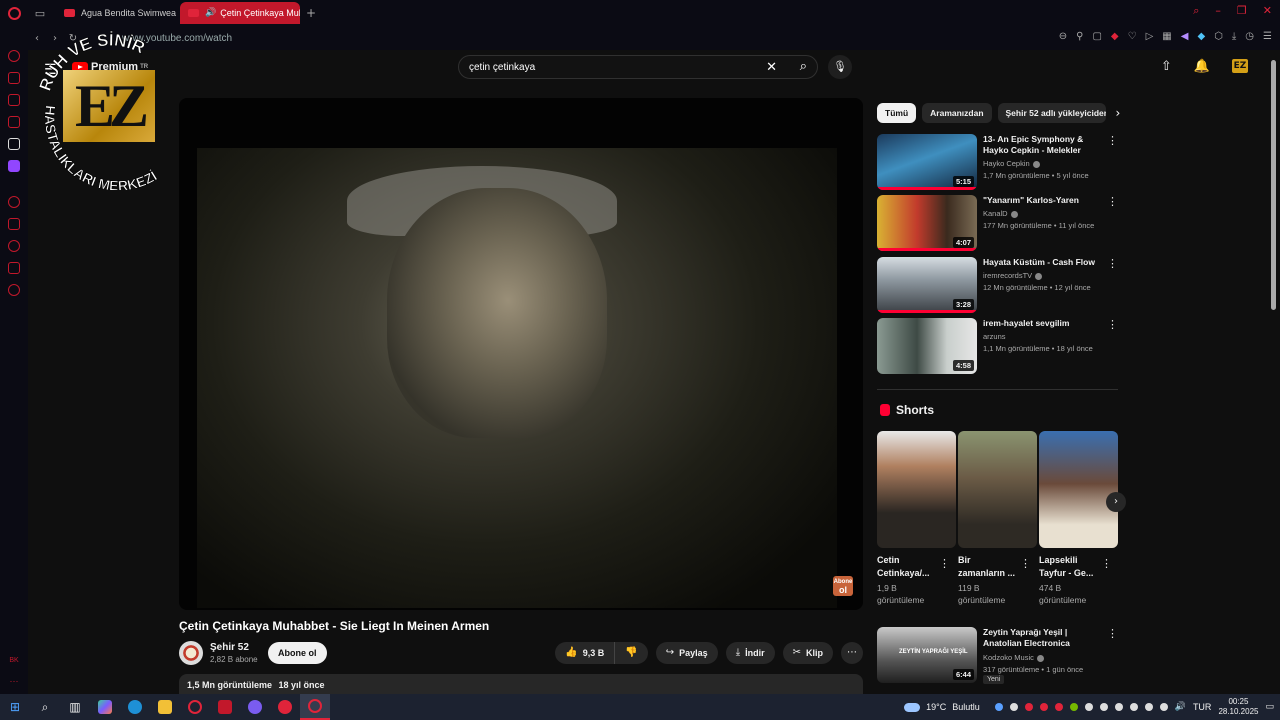  I want to click on start-windows-icon: ⊞, so click(15, 707).